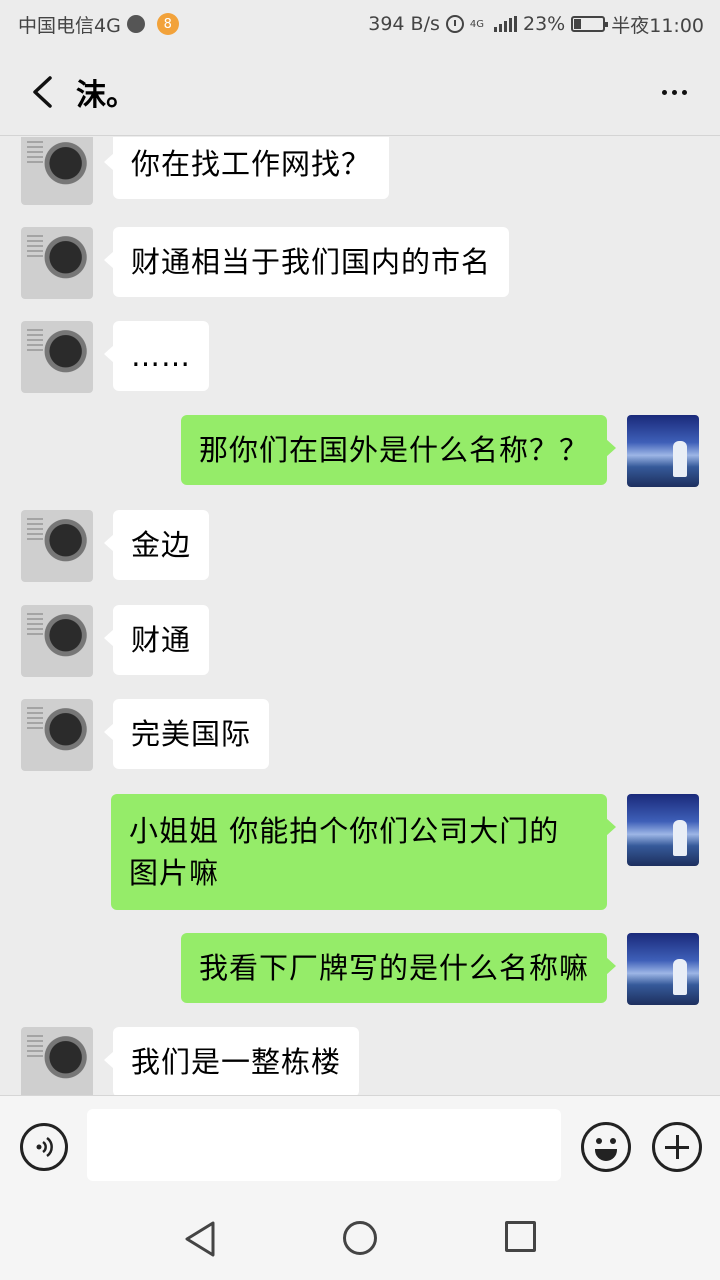 The image size is (720, 1280). What do you see at coordinates (167, 24) in the screenshot?
I see `notification-badge: 8` at bounding box center [167, 24].